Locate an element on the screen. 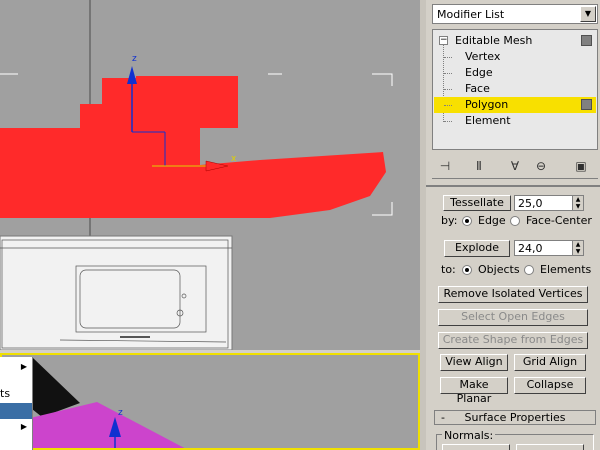  explode-to-label: to: is located at coordinates (448, 269).